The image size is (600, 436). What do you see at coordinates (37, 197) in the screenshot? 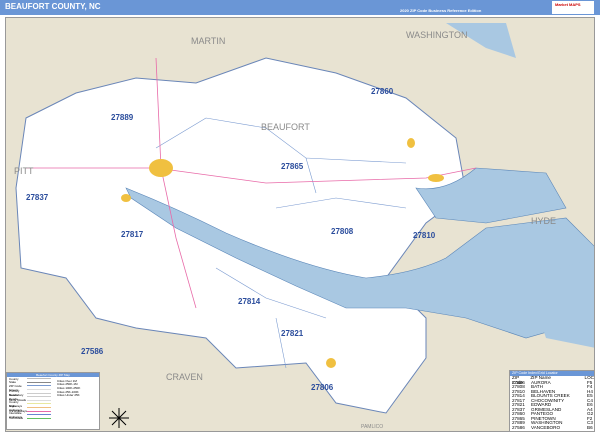
I see `zip-label: 27837` at bounding box center [37, 197].